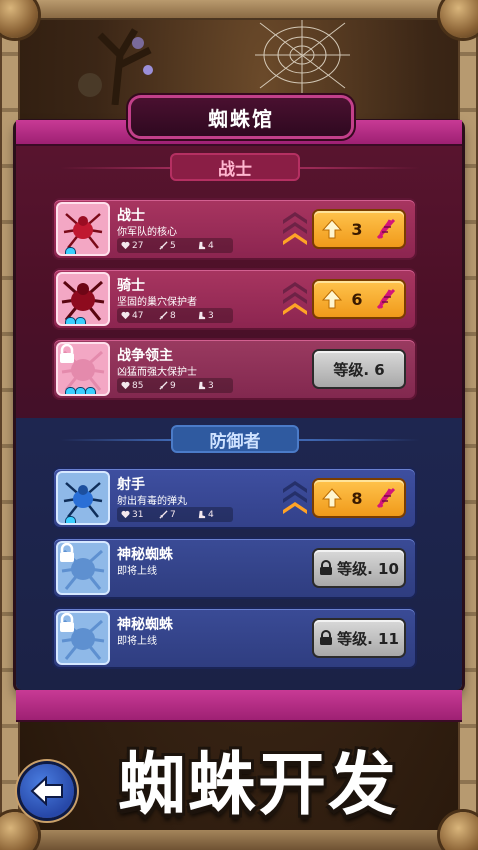 The height and width of the screenshot is (850, 478). Describe the element at coordinates (147, 232) in the screenshot. I see `spider-desc: 你军队的核心` at that location.